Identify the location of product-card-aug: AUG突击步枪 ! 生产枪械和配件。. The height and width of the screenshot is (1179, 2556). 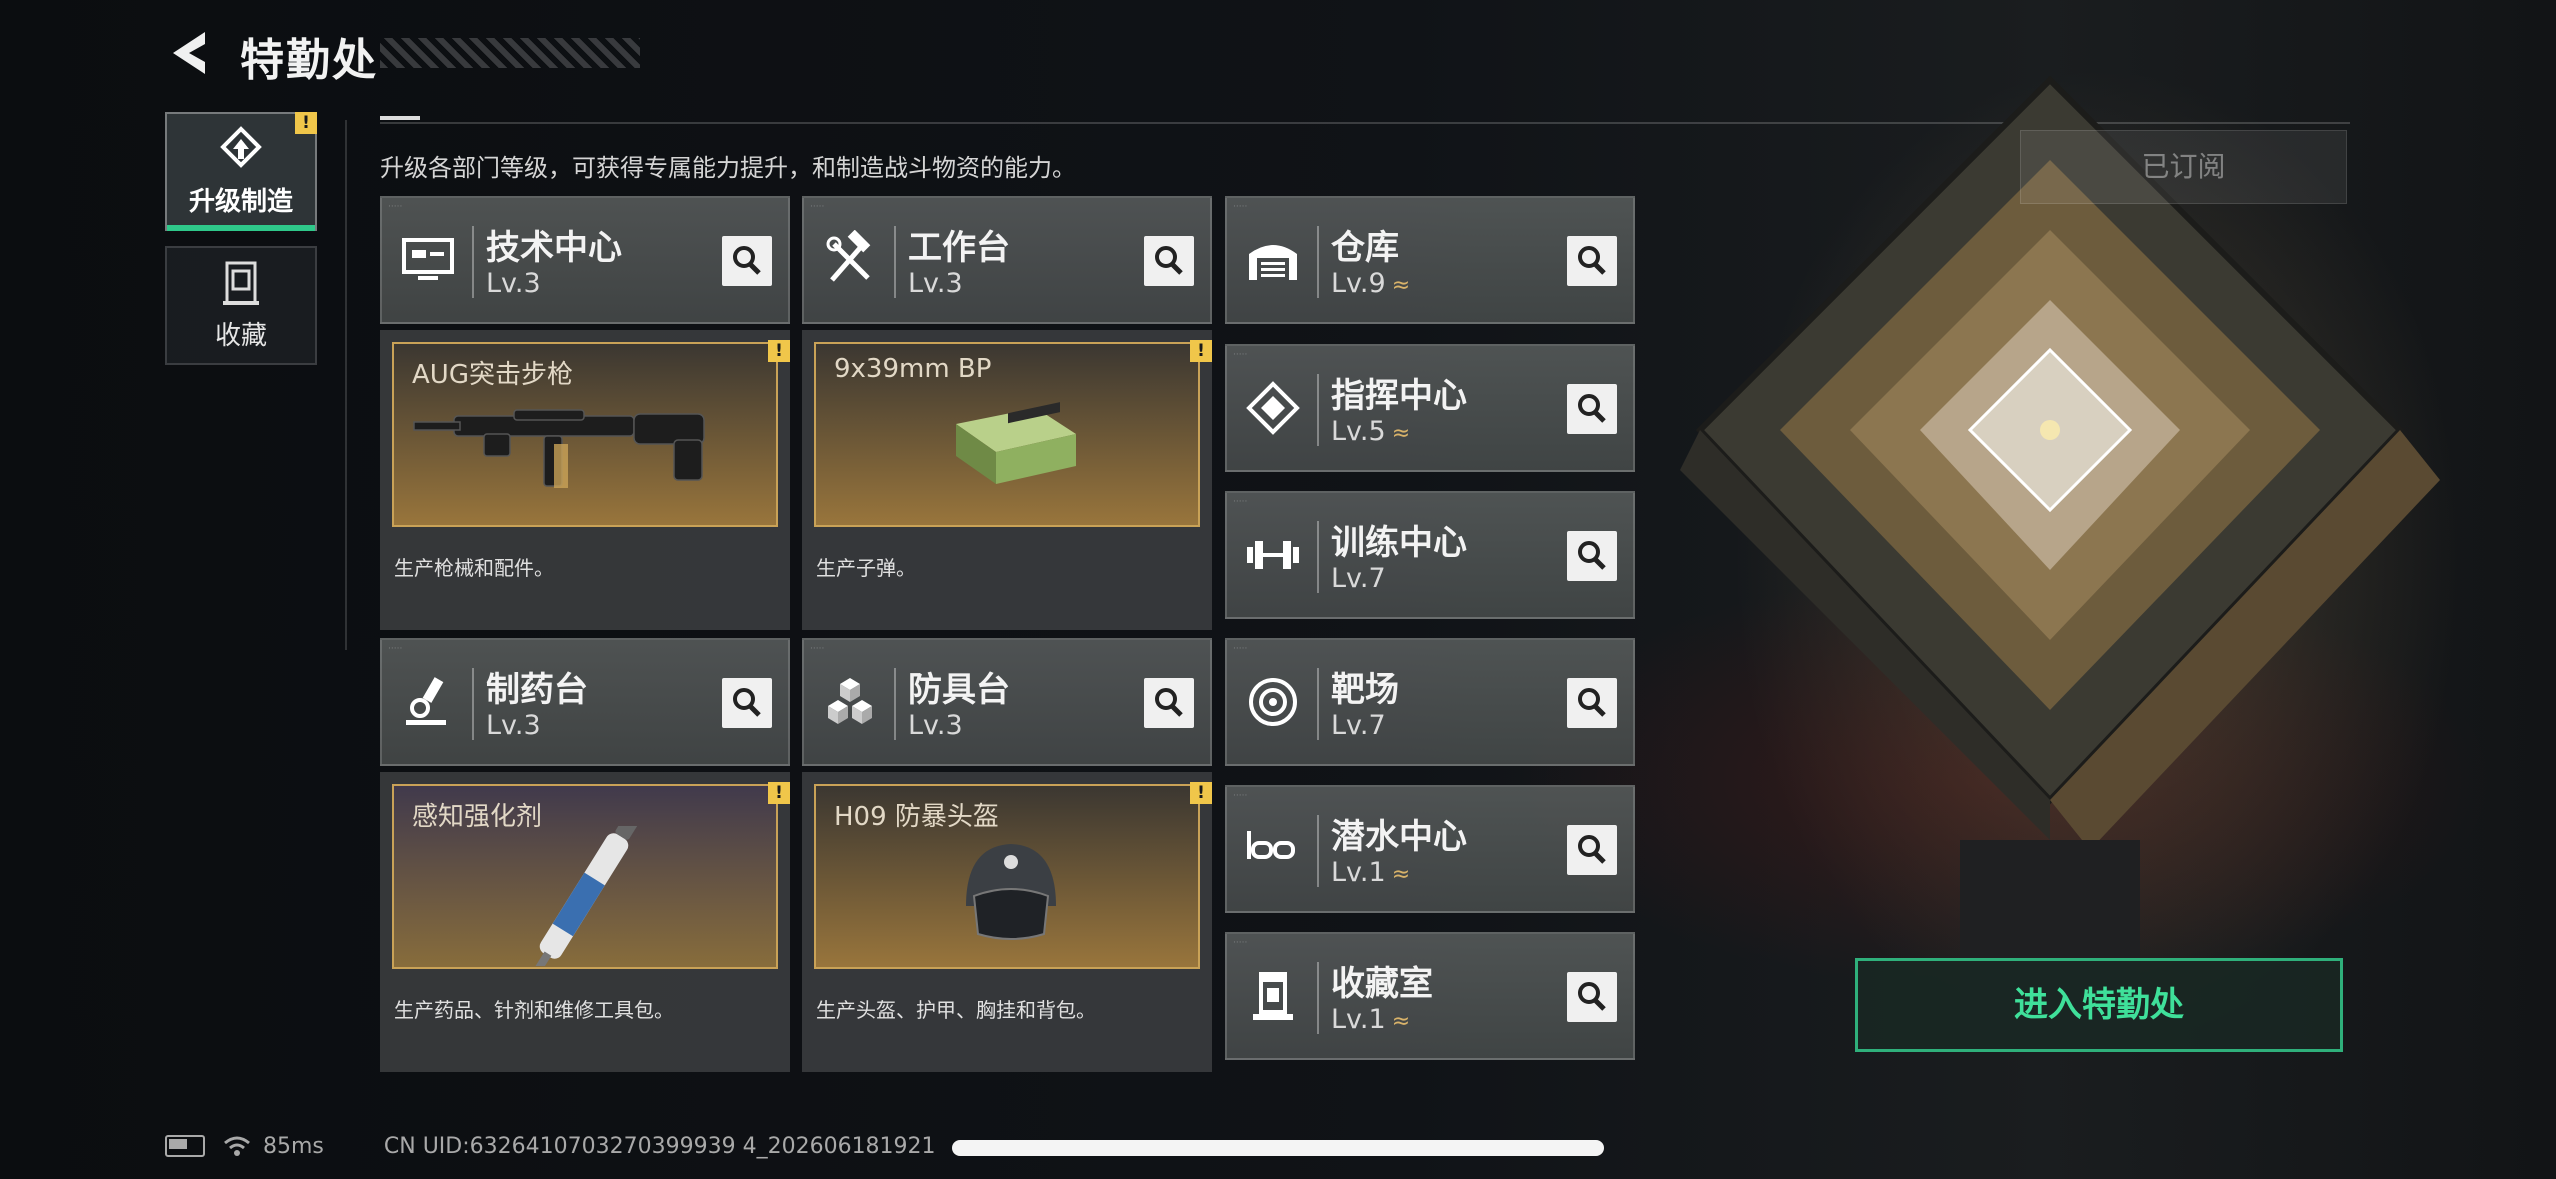
(585, 480).